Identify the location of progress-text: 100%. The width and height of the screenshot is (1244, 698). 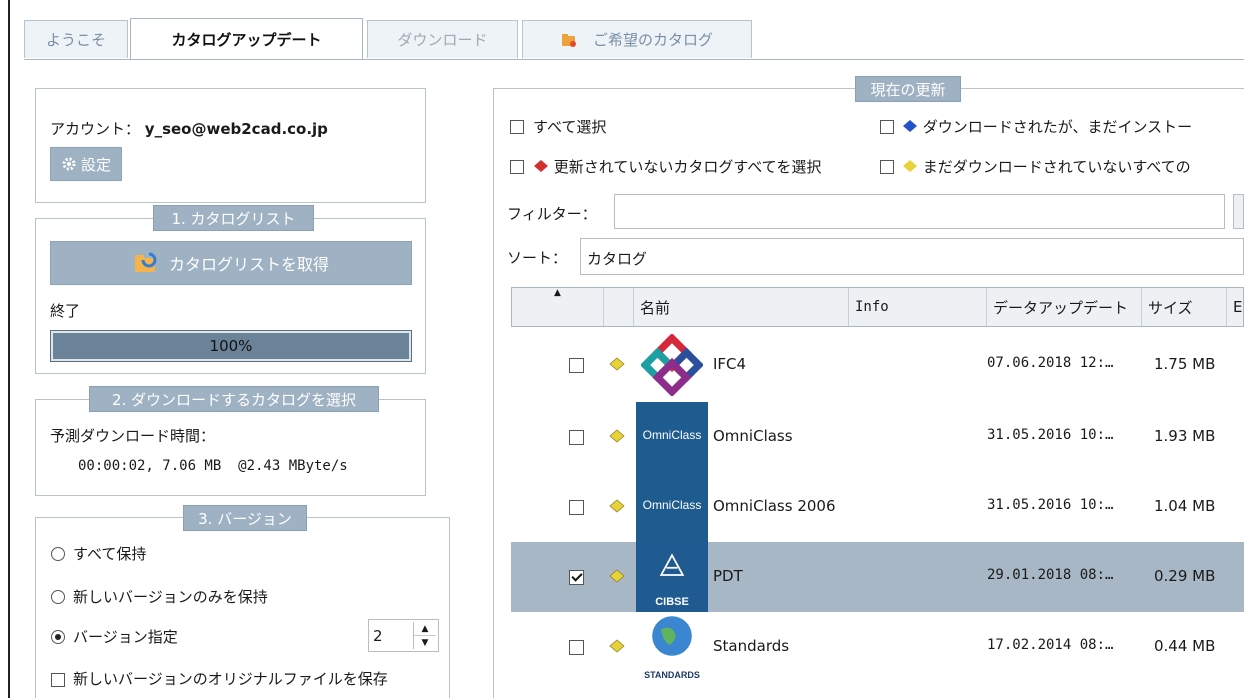
(231, 346).